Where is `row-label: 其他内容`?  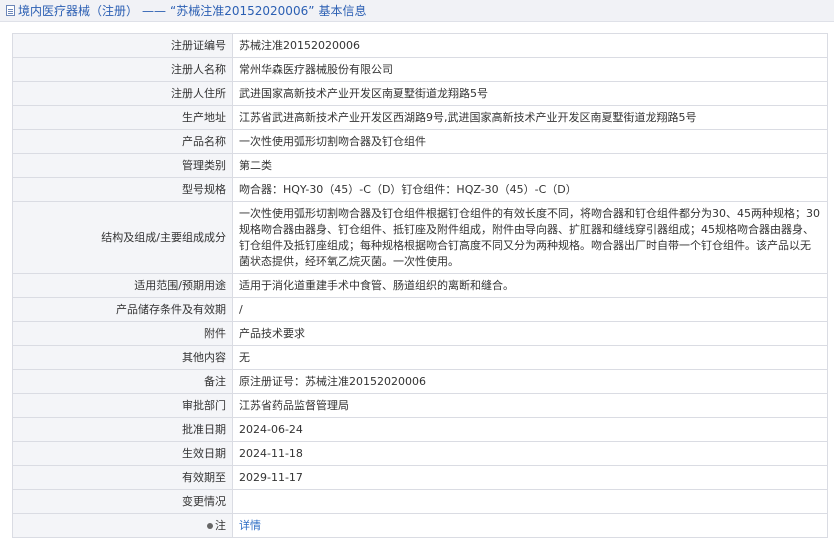
row-label: 其他内容 is located at coordinates (122, 357).